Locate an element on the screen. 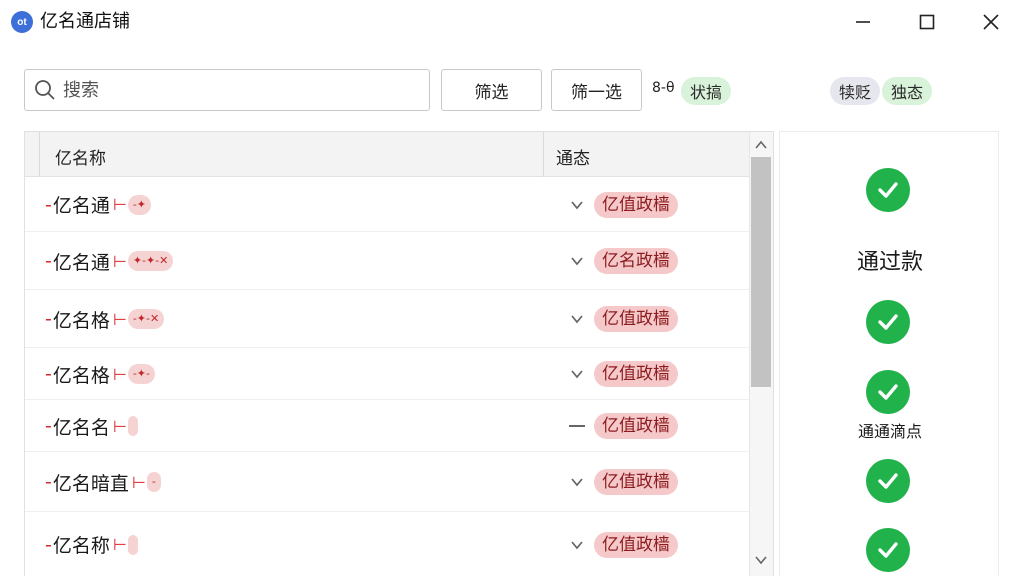 This screenshot has width=1024, height=576. minimize-button is located at coordinates (863, 22).